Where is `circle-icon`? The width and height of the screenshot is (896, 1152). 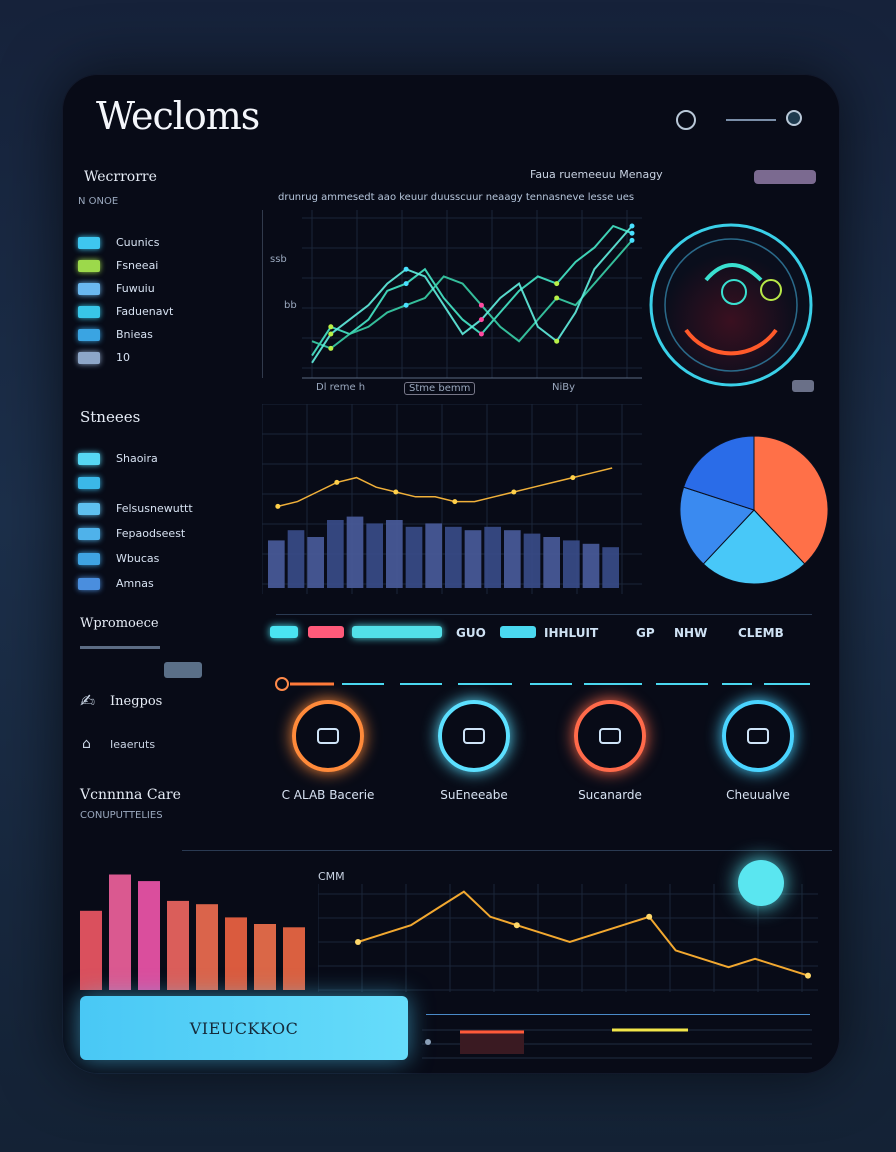
circle-icon is located at coordinates (686, 120).